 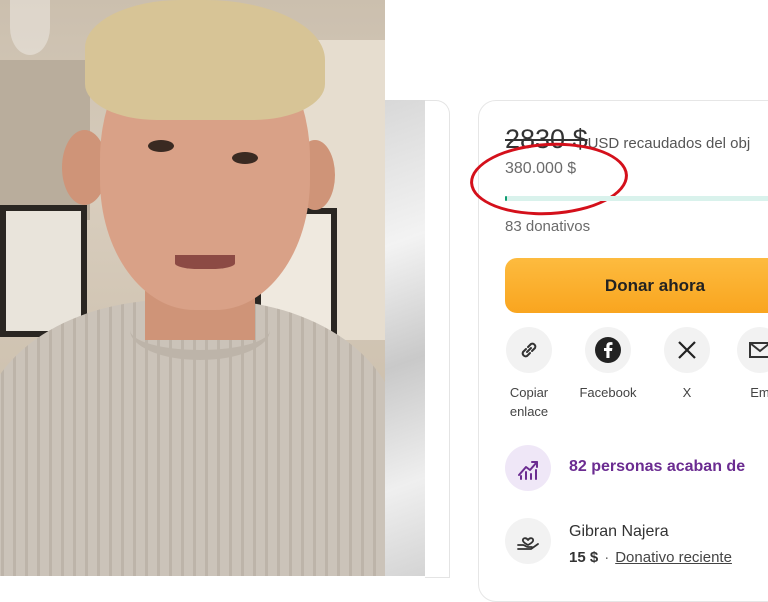 I want to click on image-card-edge, so click(x=437, y=339).